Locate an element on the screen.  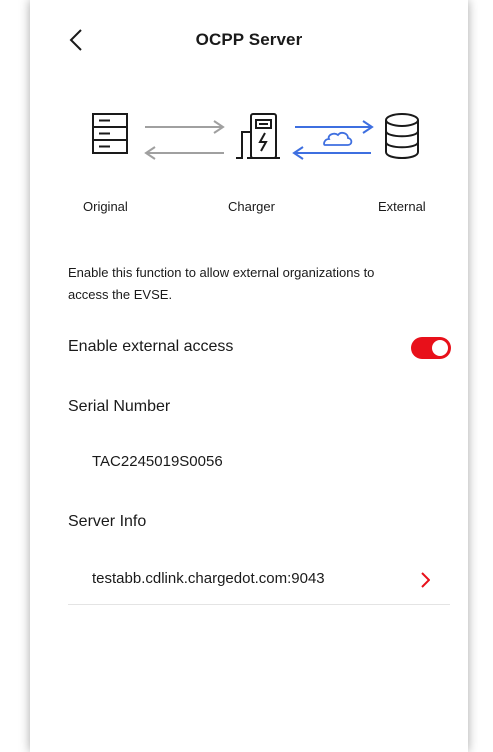
page-title: OCPP Server is located at coordinates (249, 39).